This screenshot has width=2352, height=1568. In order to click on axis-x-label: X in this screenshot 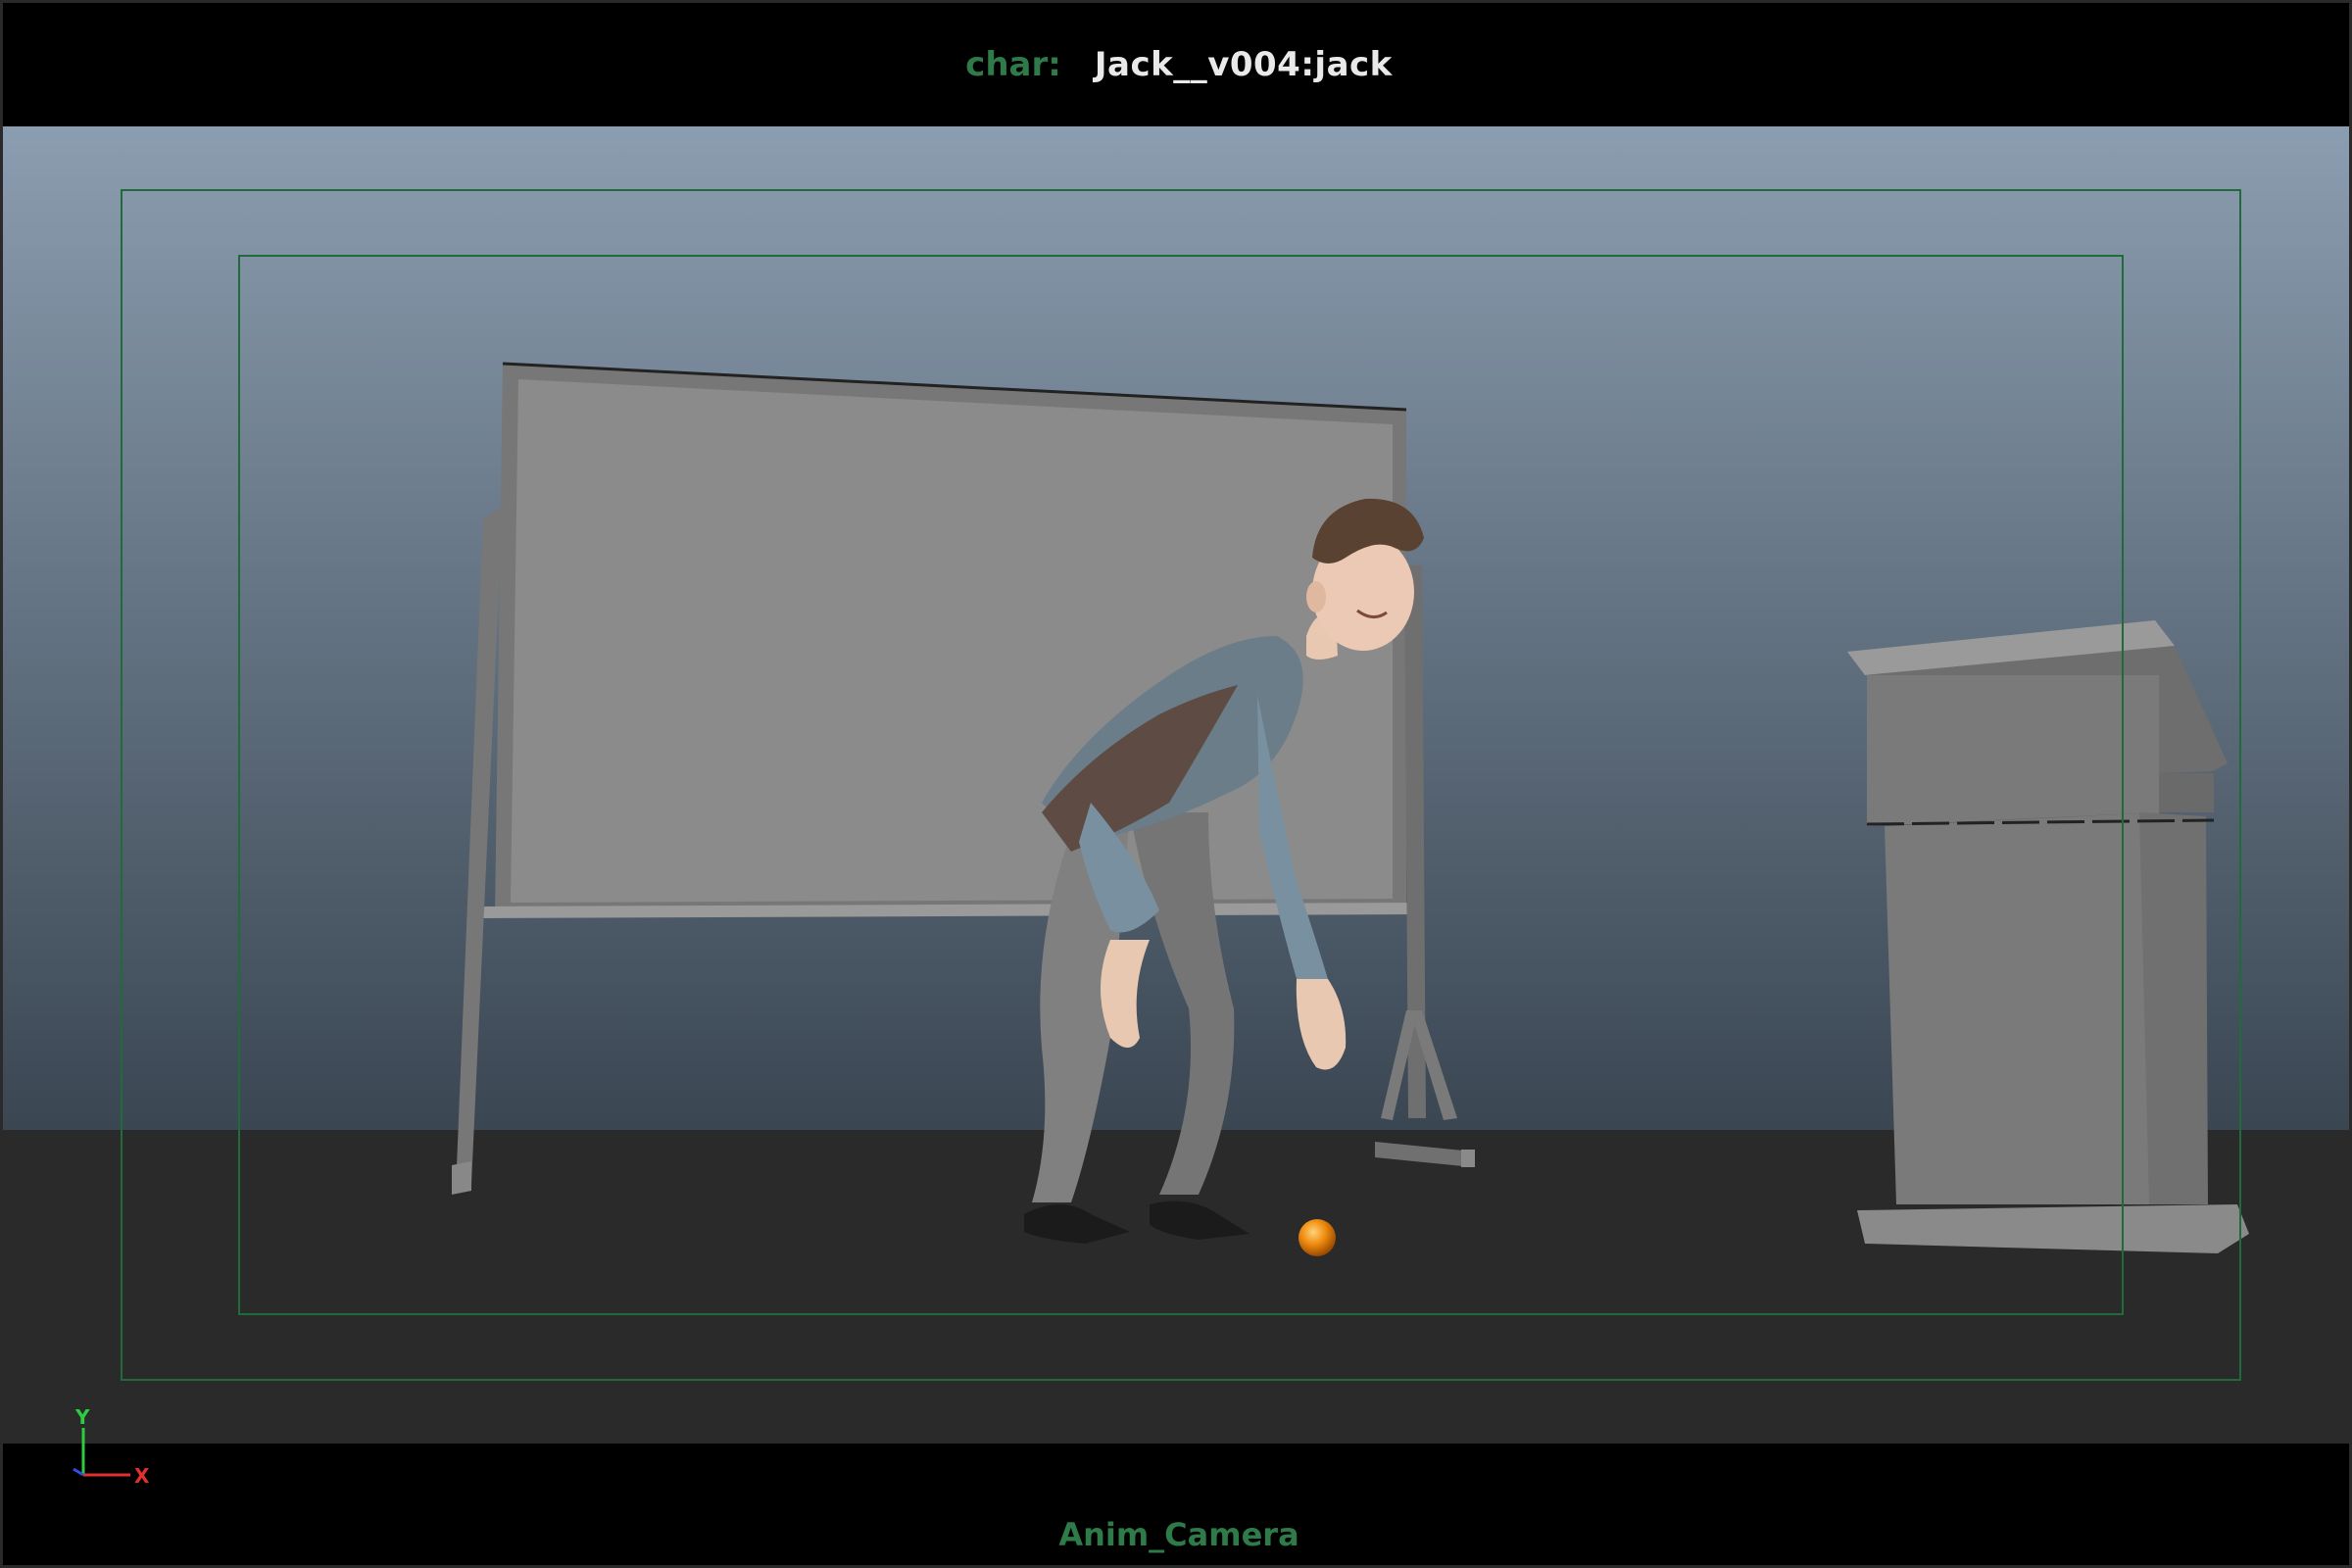, I will do `click(142, 1476)`.